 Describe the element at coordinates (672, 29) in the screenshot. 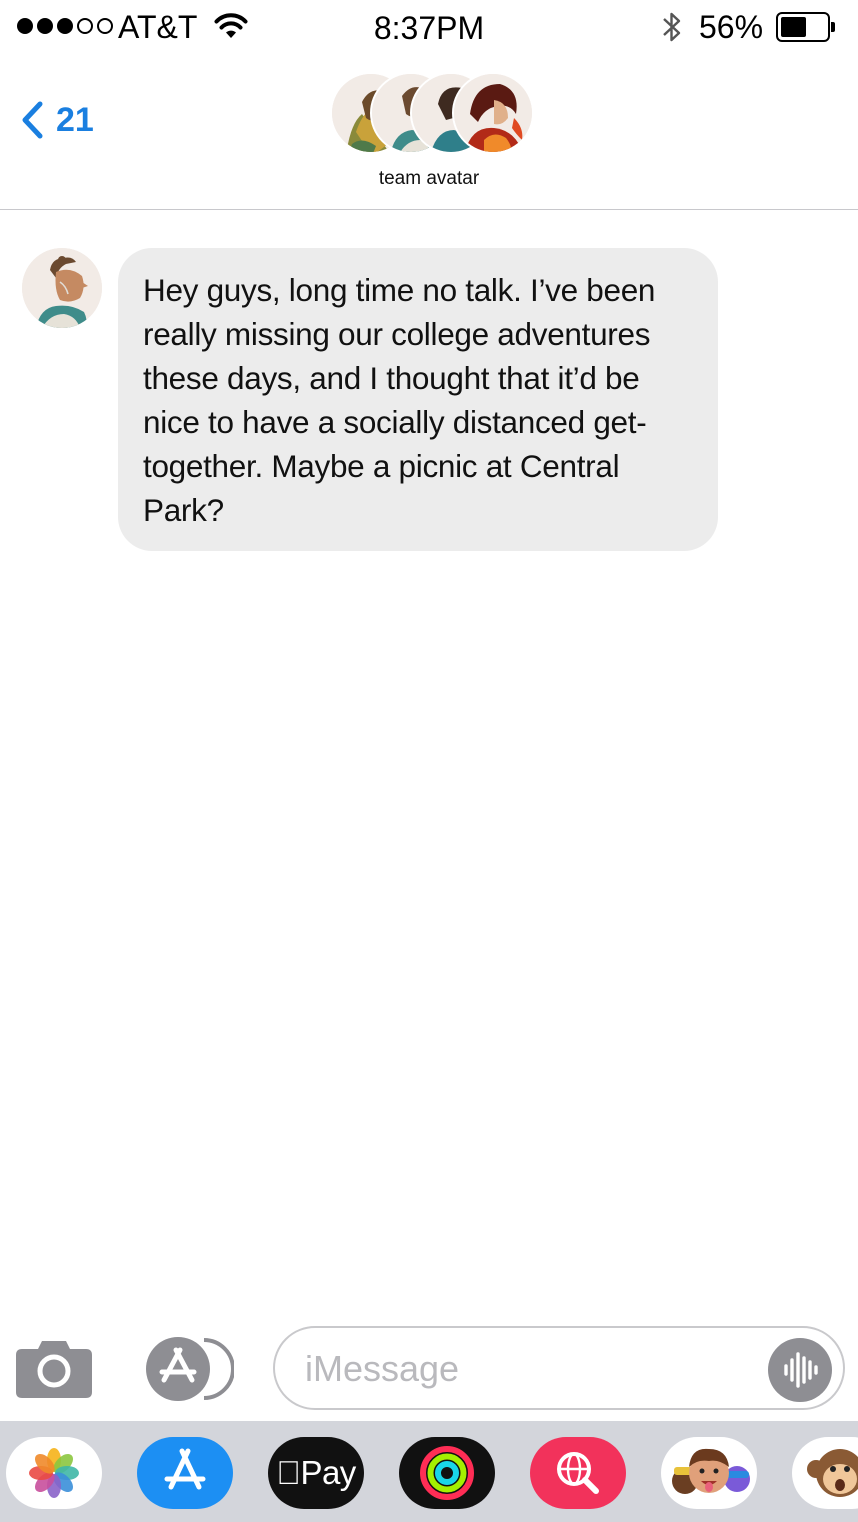

I see `bluetooth-icon` at that location.